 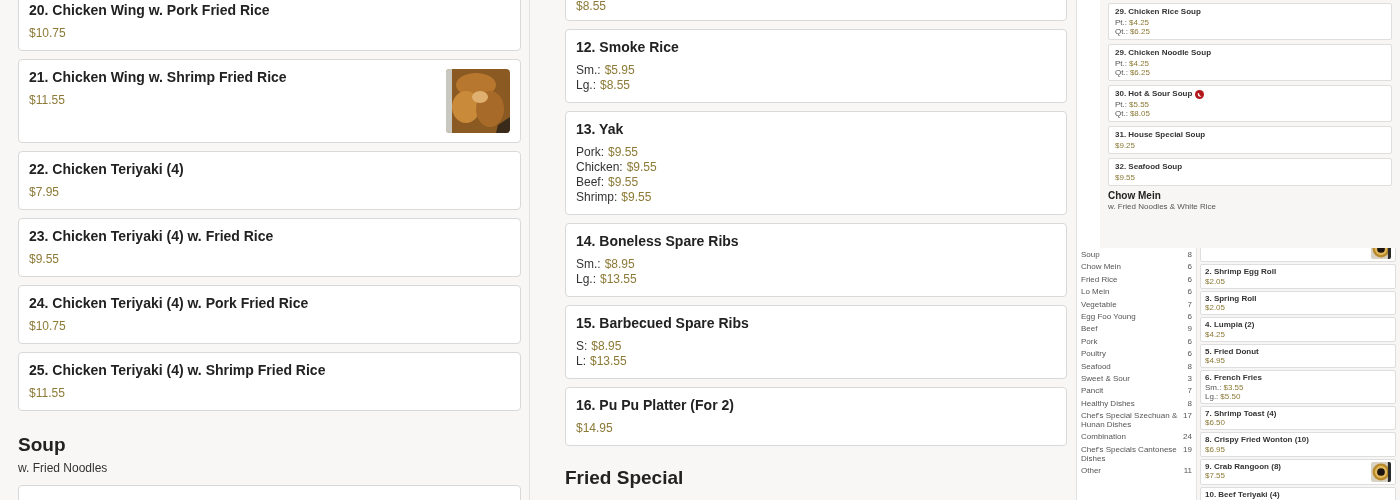 What do you see at coordinates (662, 323) in the screenshot?
I see `item-name: 15. Barbecued Spare Ribs` at bounding box center [662, 323].